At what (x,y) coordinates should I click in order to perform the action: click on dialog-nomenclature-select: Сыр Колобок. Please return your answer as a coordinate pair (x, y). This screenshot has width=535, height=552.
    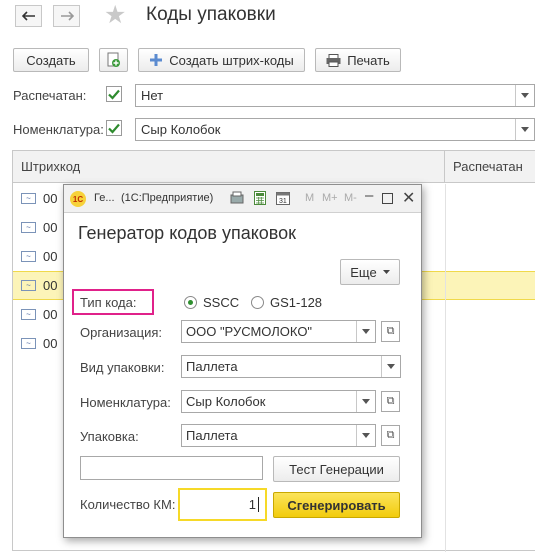
    Looking at the image, I should click on (278, 401).